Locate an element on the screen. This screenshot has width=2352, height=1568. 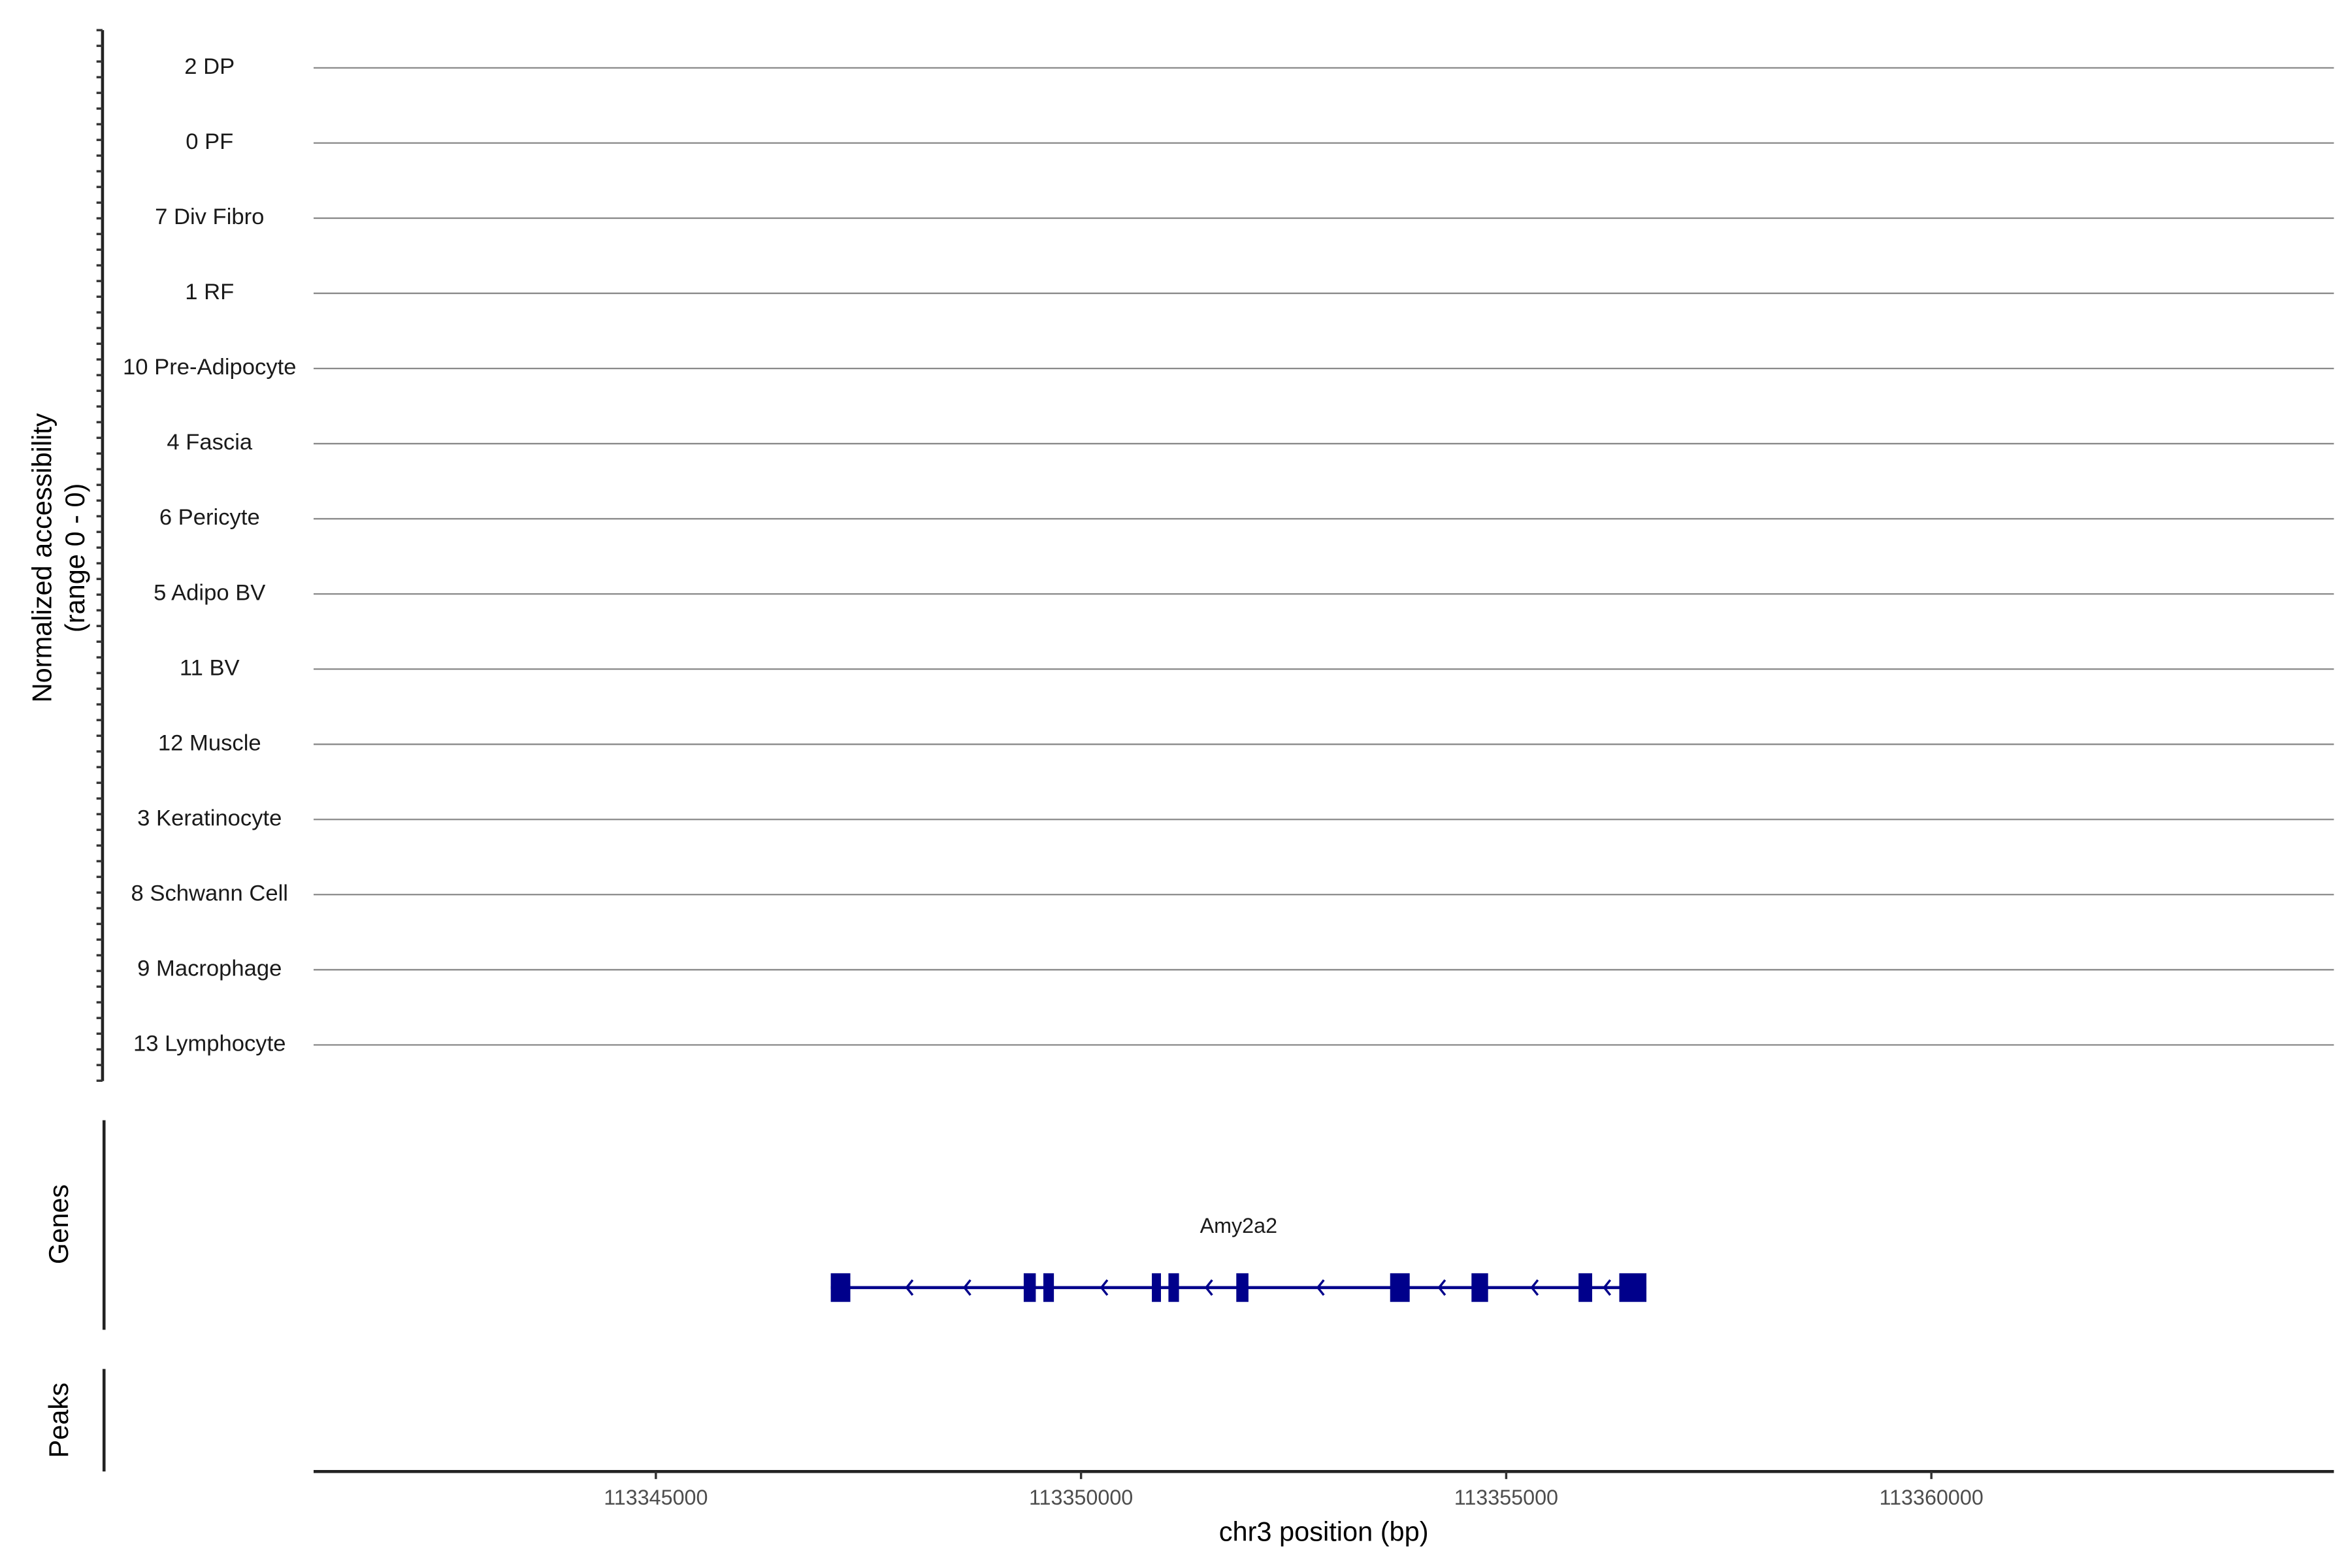
track-label: 0 PF is located at coordinates (209, 141).